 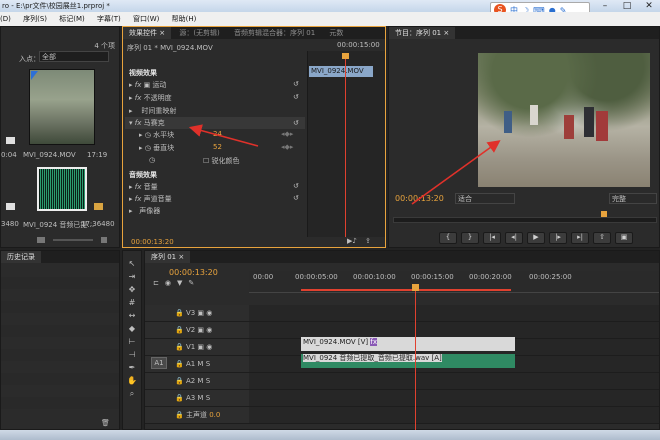 What do you see at coordinates (330, 435) in the screenshot?
I see `taskbar` at bounding box center [330, 435].